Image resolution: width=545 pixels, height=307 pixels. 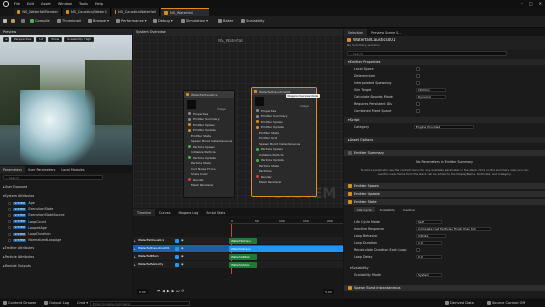 What do you see at coordinates (55, 39) in the screenshot?
I see `show-button: Show` at bounding box center [55, 39].